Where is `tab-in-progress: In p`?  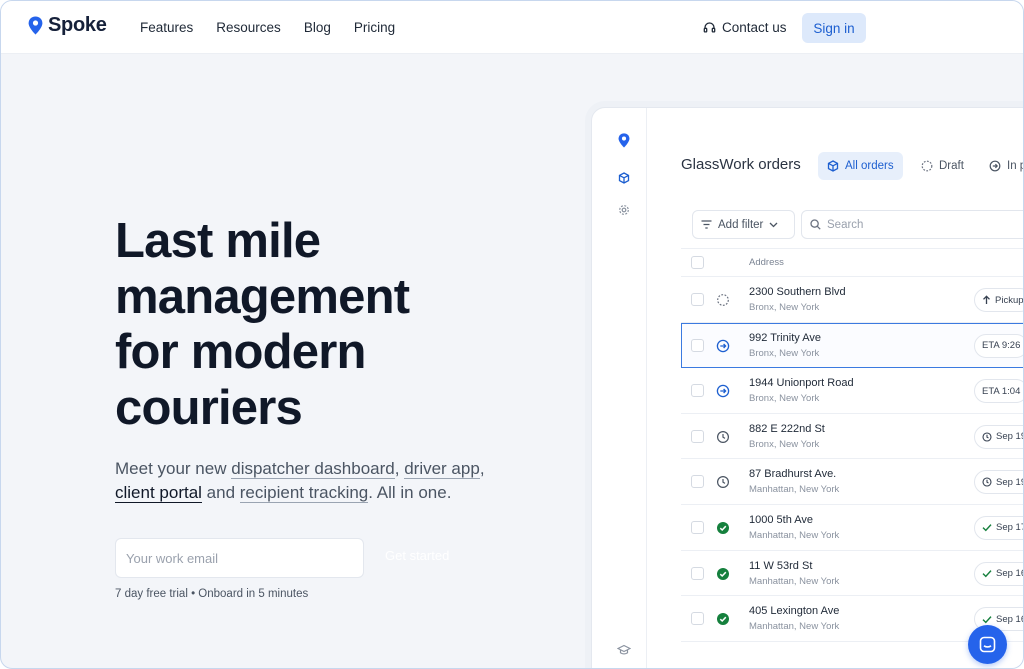
tab-in-progress: In p is located at coordinates (1001, 166).